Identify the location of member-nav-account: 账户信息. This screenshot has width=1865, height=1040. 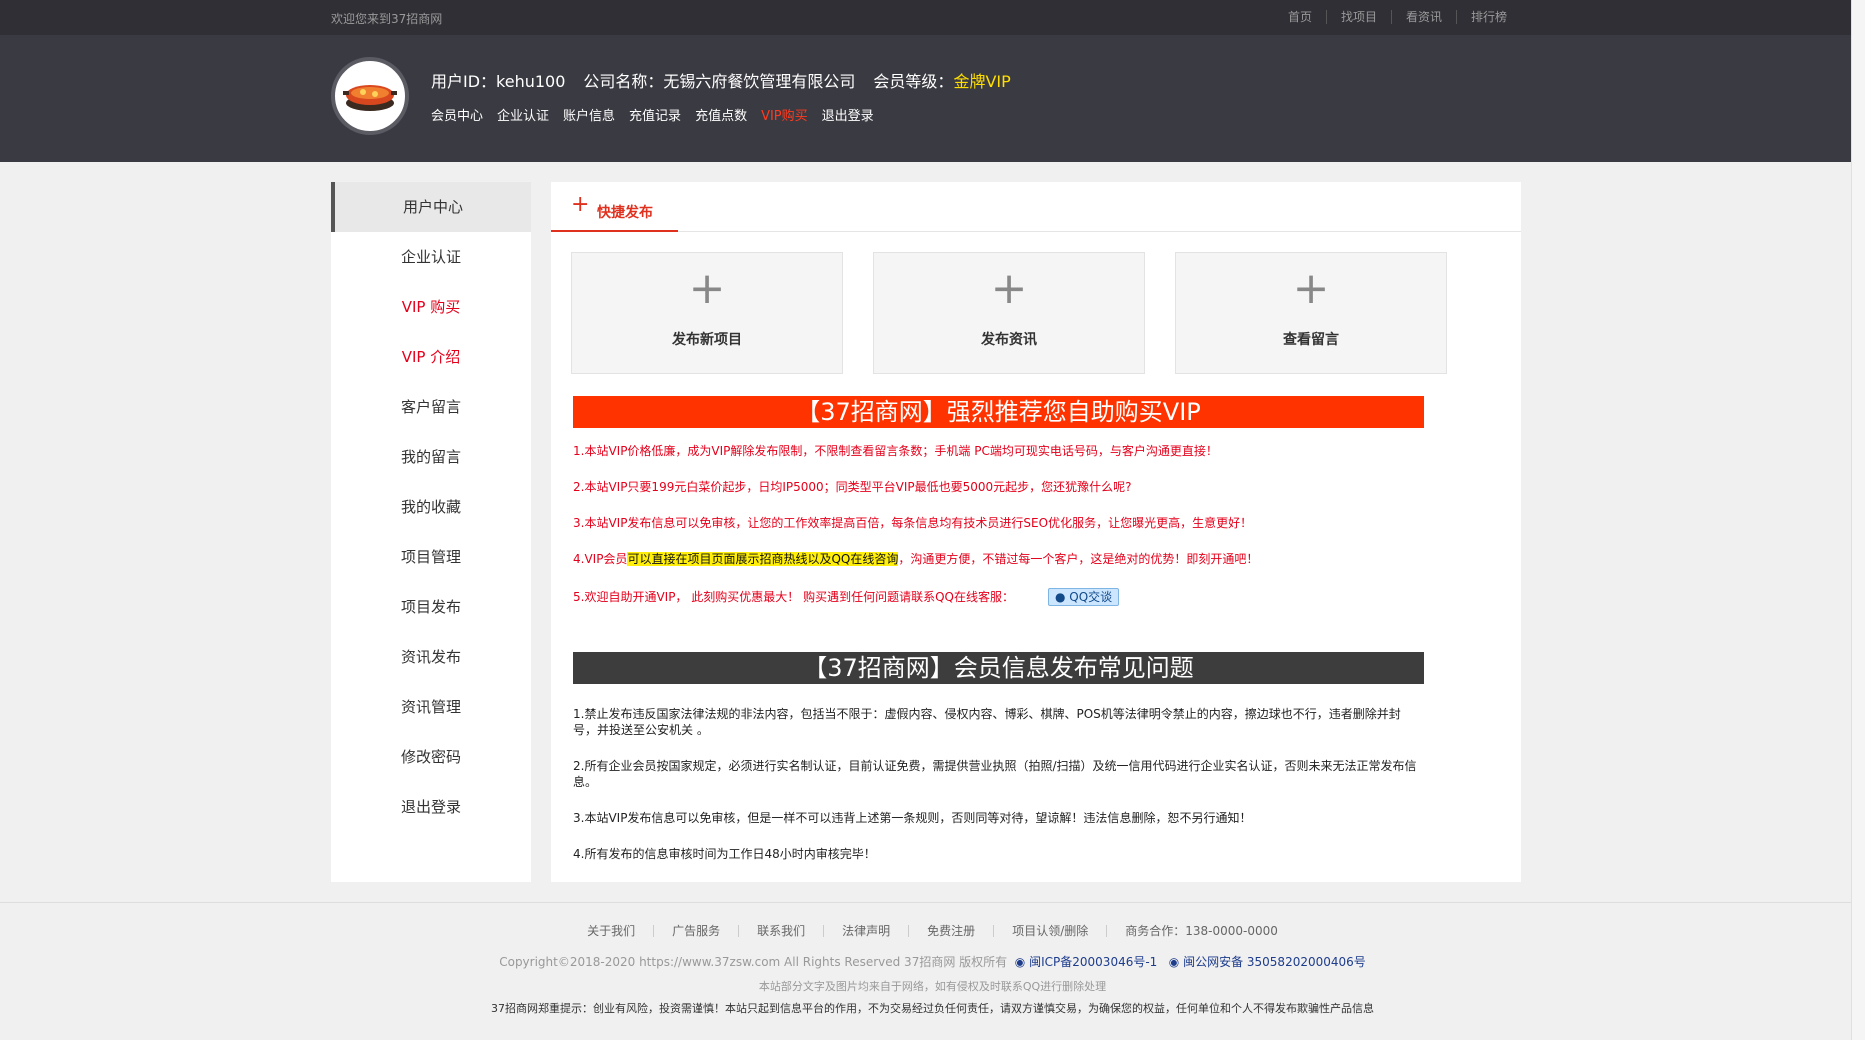
(589, 114).